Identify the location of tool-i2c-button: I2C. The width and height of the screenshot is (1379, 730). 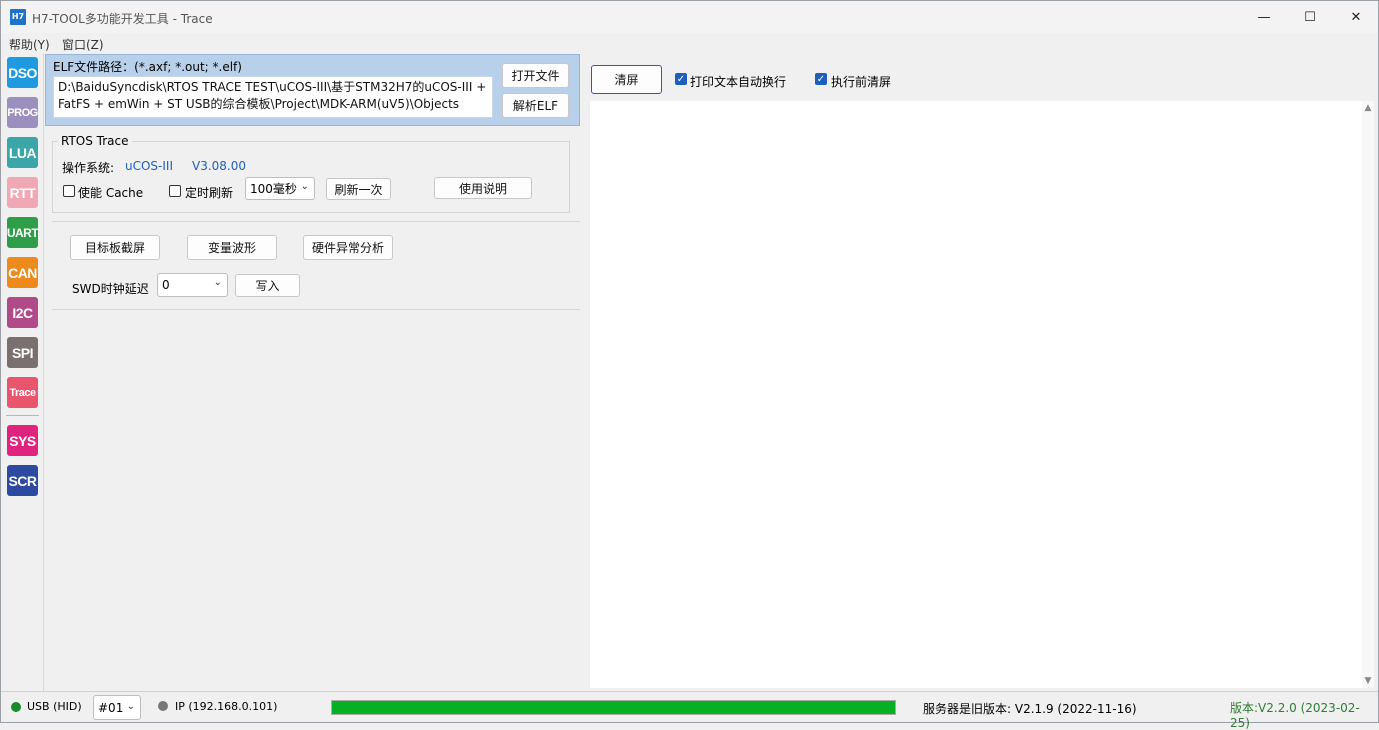
(22, 312).